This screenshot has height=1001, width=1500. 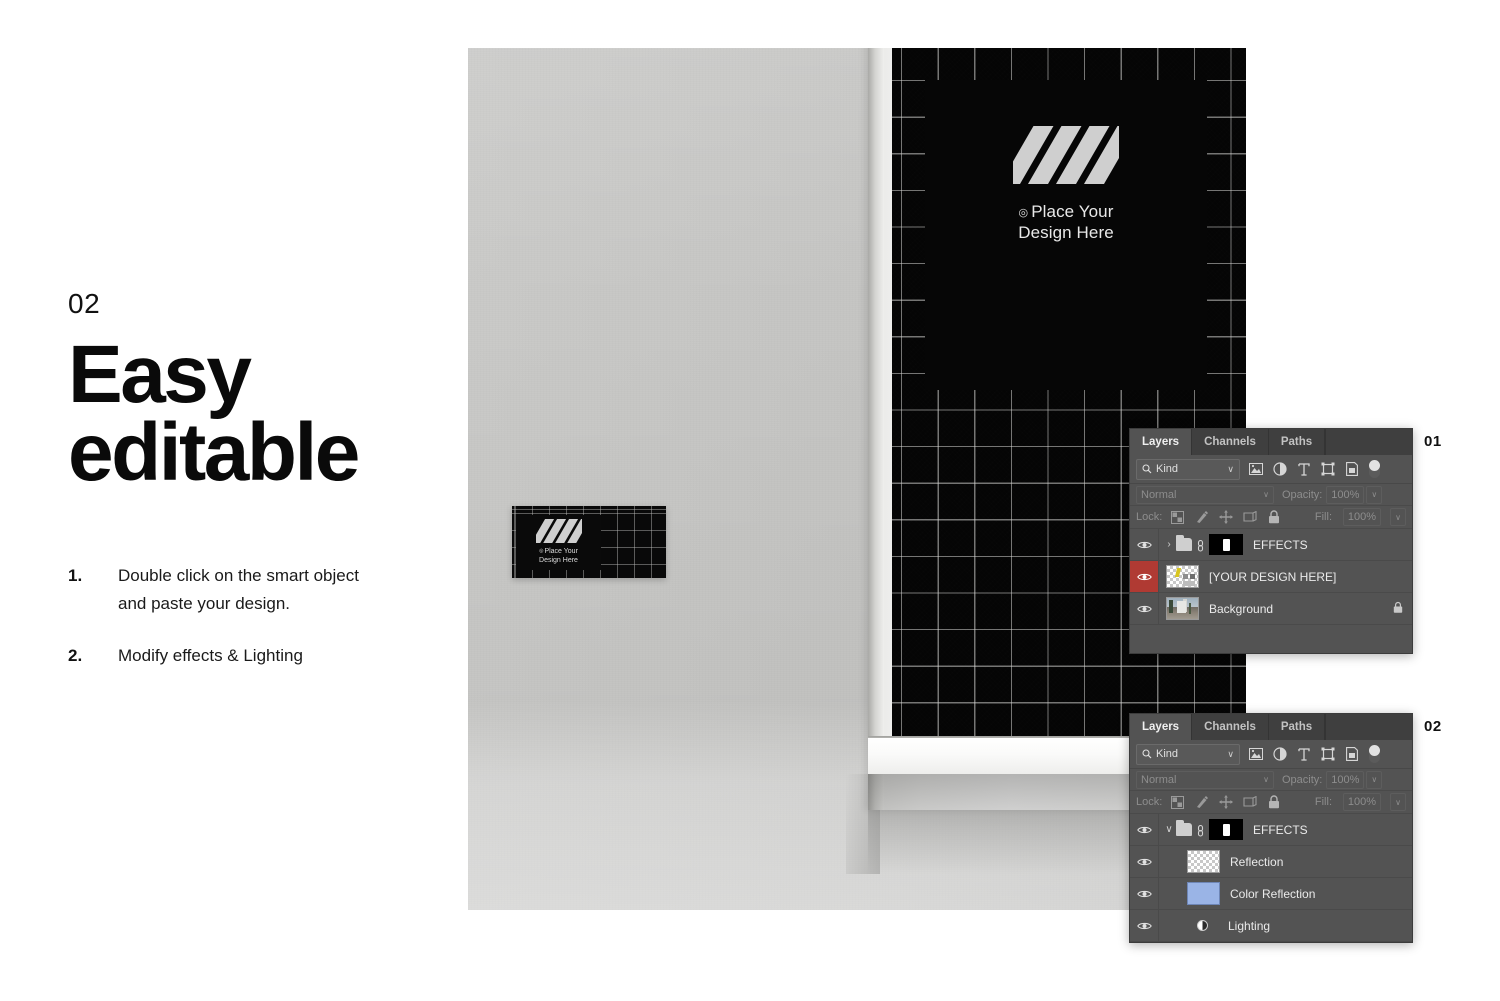 I want to click on layer-name: [YOUR DESIGN HERE], so click(x=1273, y=576).